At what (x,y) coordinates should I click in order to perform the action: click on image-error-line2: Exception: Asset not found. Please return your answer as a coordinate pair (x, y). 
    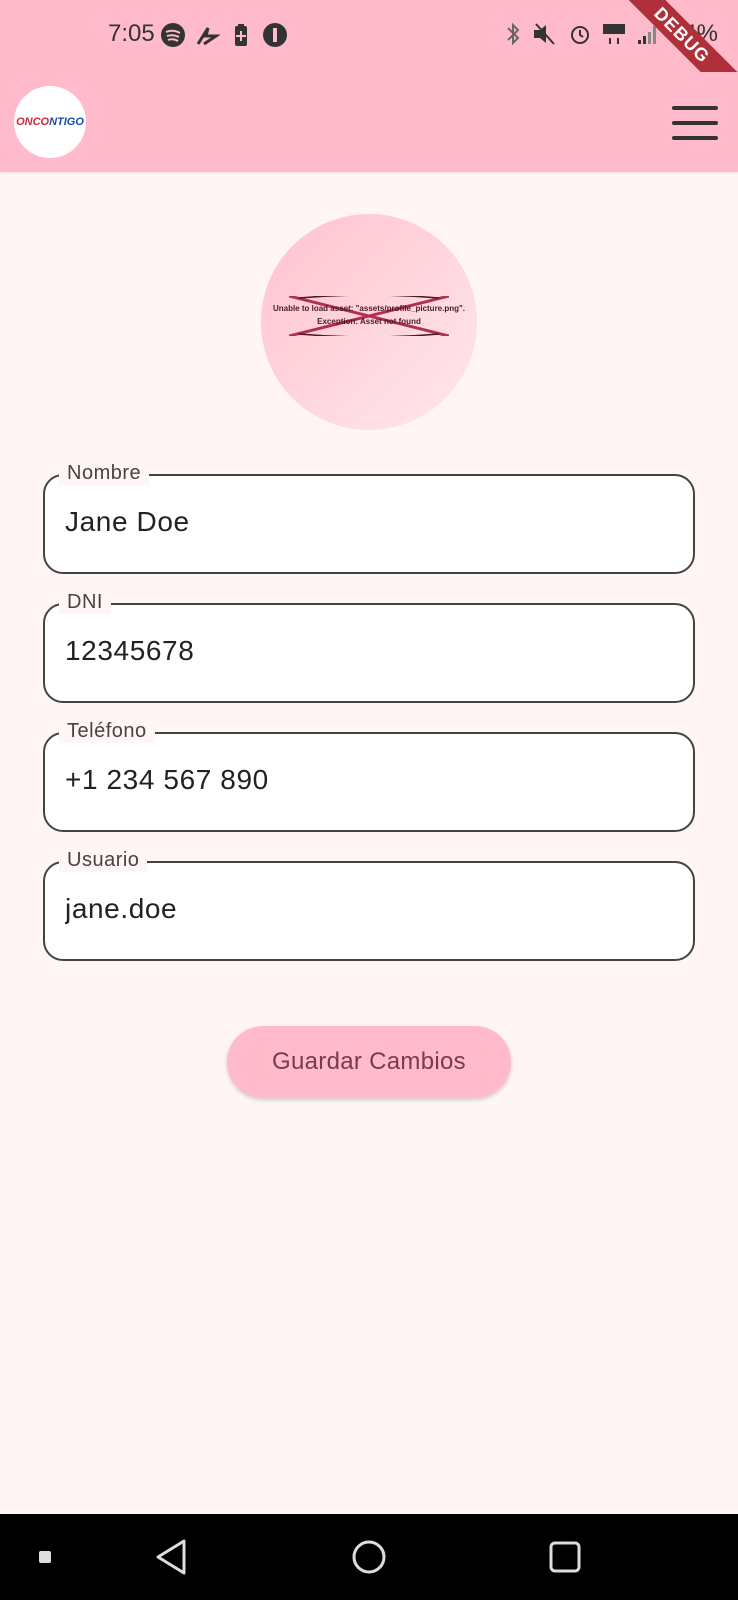
    Looking at the image, I should click on (369, 321).